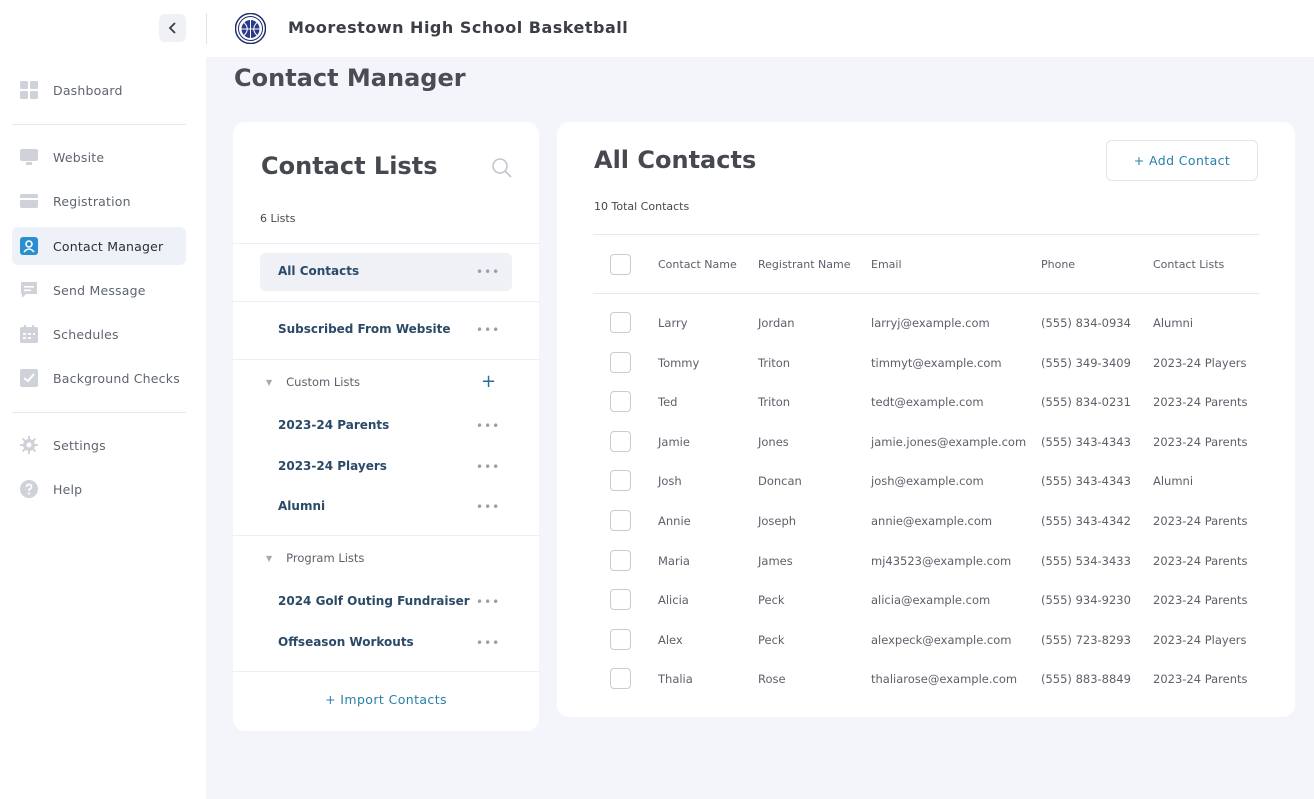 The width and height of the screenshot is (1314, 799). Describe the element at coordinates (673, 600) in the screenshot. I see `contact-name-cell: Alicia` at that location.